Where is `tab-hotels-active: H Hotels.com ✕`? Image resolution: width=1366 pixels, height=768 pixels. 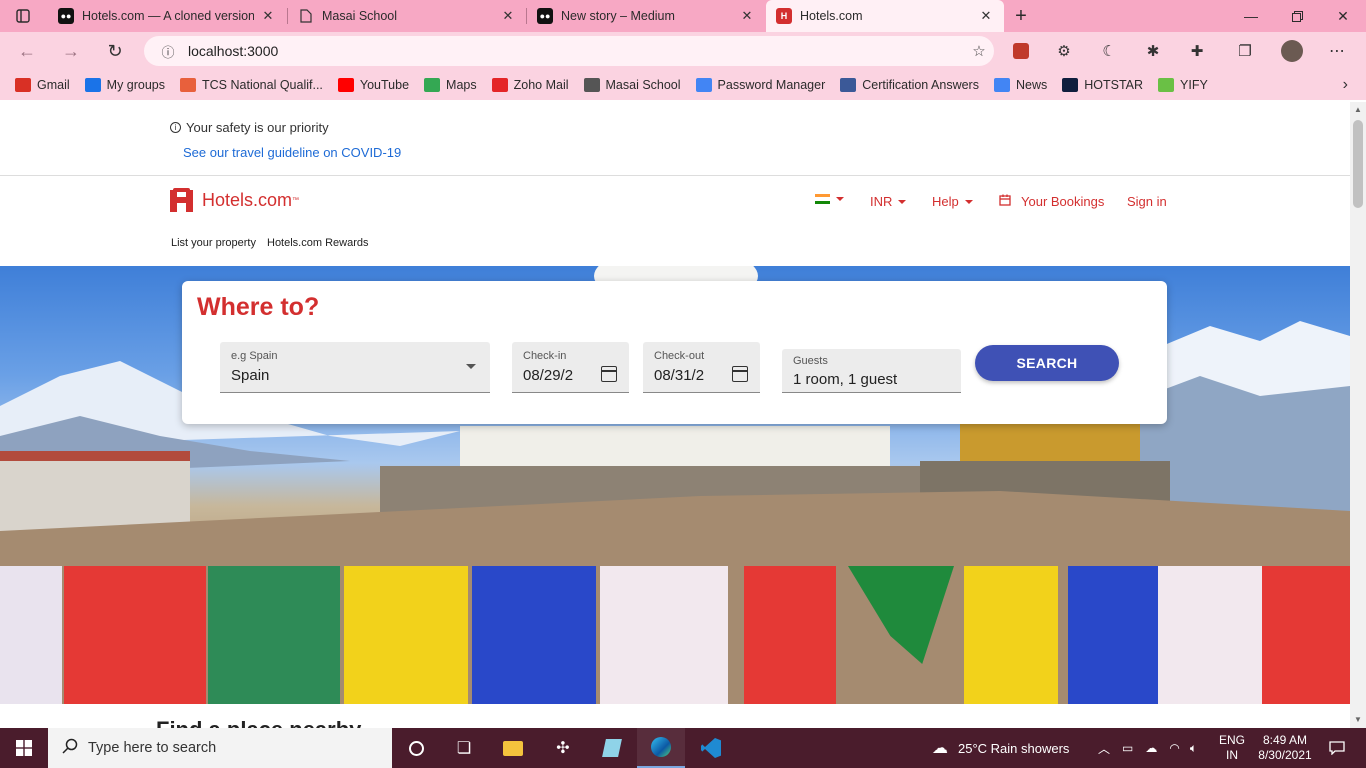 tab-hotels-active: H Hotels.com ✕ is located at coordinates (885, 16).